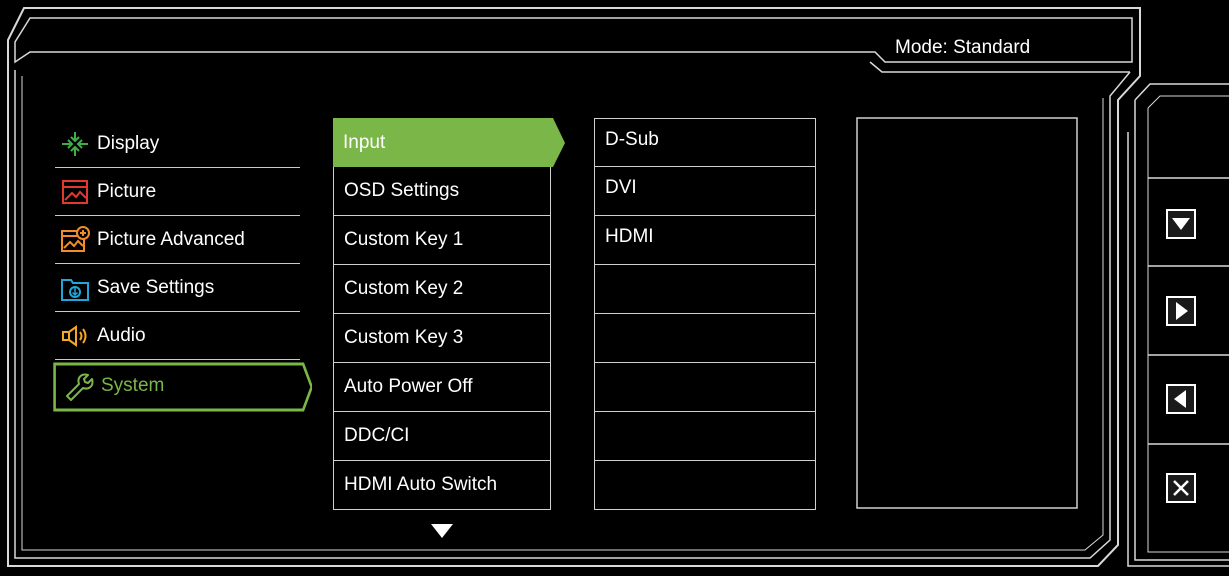  I want to click on option-d-sub: D-Sub, so click(705, 142).